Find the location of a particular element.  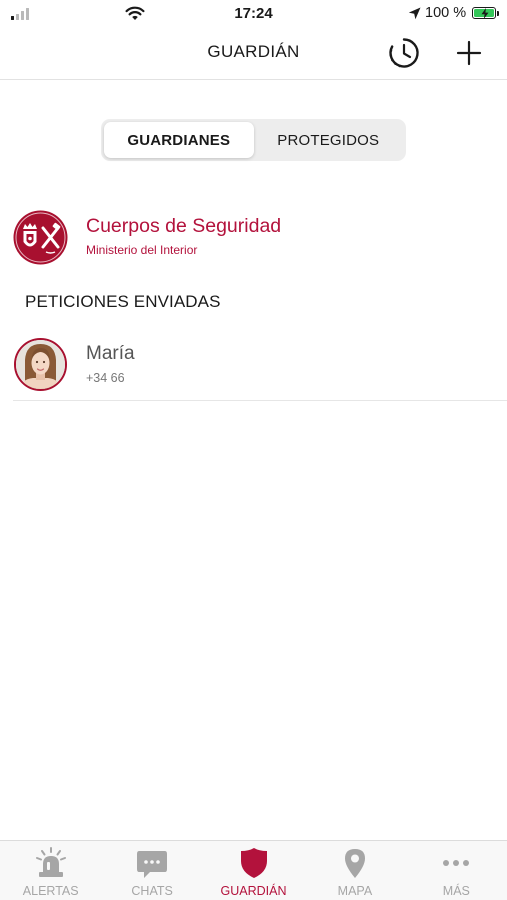

battery-charging-icon is located at coordinates (484, 13).